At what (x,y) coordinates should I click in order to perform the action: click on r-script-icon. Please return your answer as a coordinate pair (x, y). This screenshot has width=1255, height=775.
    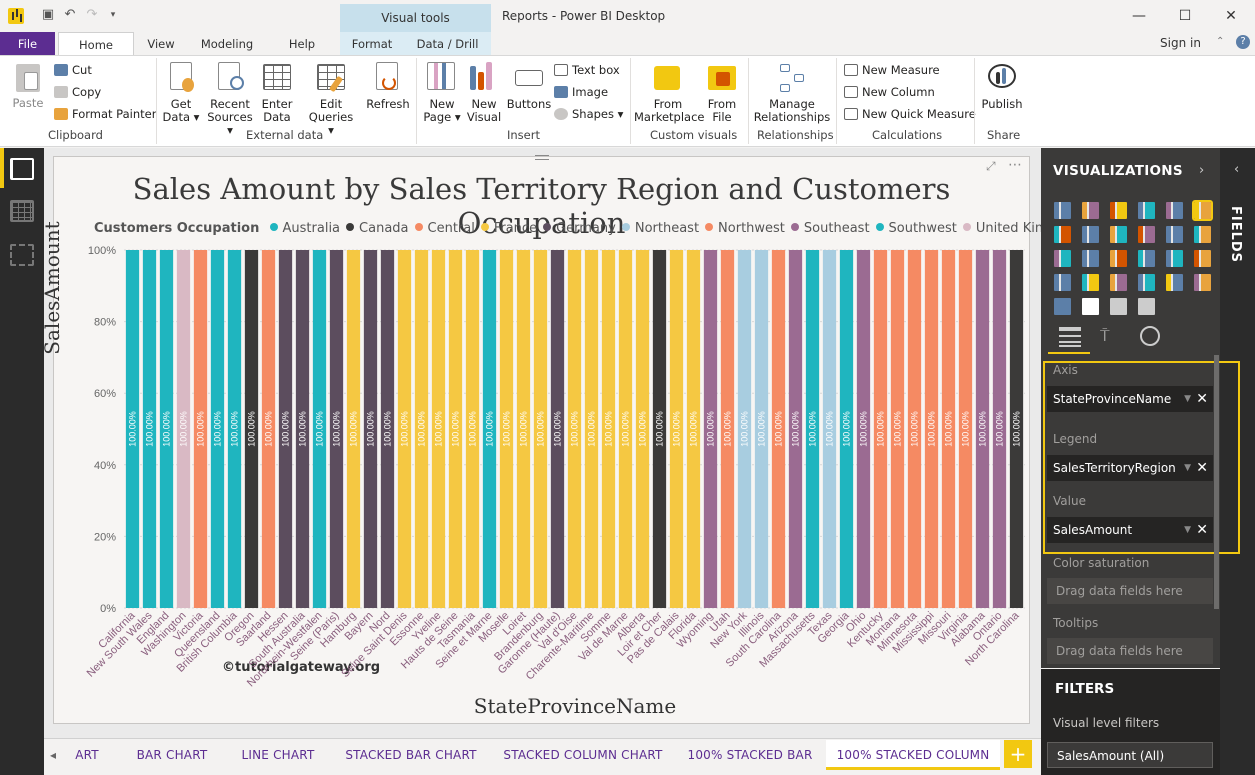
    Looking at the image, I should click on (1118, 306).